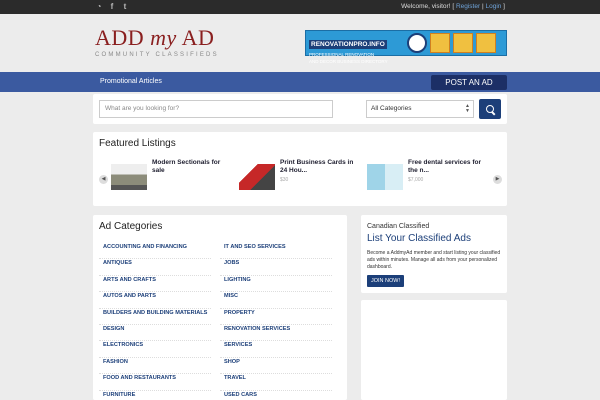  I want to click on category-link: MISC, so click(276, 300).